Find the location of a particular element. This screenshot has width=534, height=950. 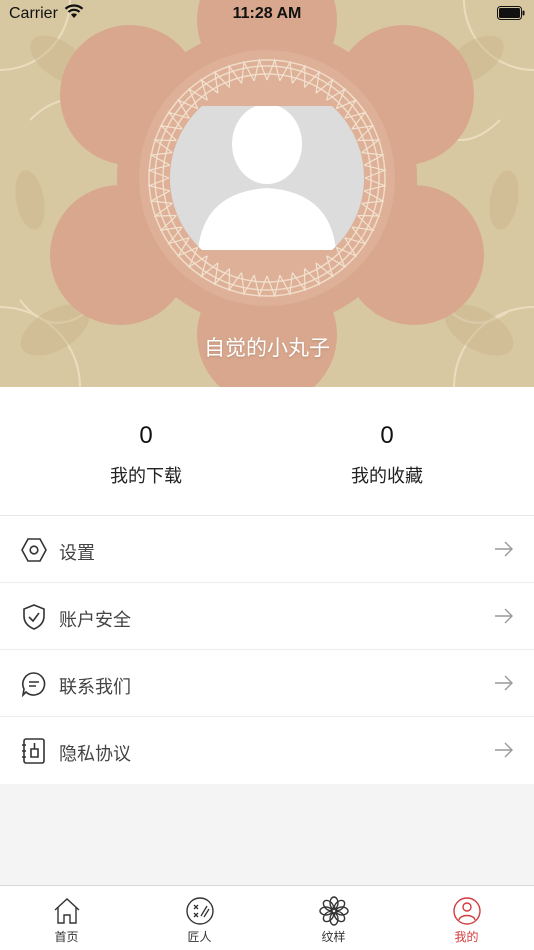

downloads-stat: 0 我的下载 is located at coordinates (146, 455).